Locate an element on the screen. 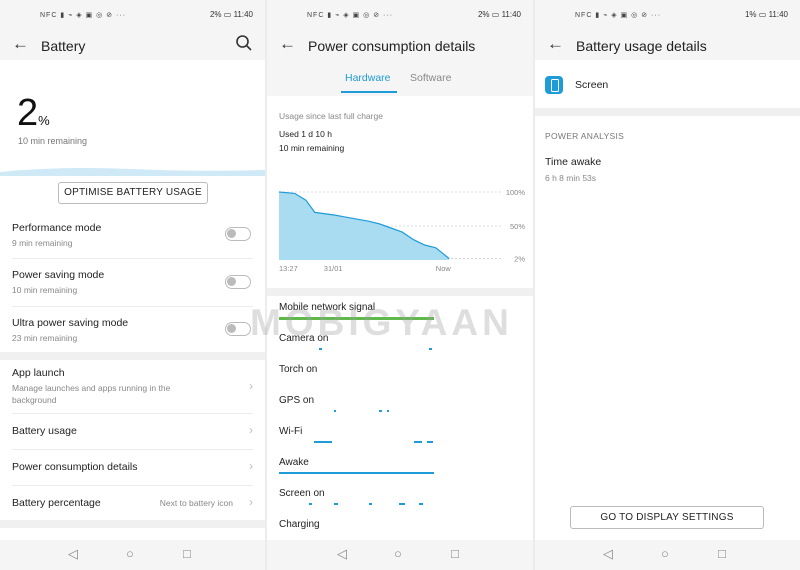 Image resolution: width=800 pixels, height=570 pixels. battery-wave is located at coordinates (132, 172).